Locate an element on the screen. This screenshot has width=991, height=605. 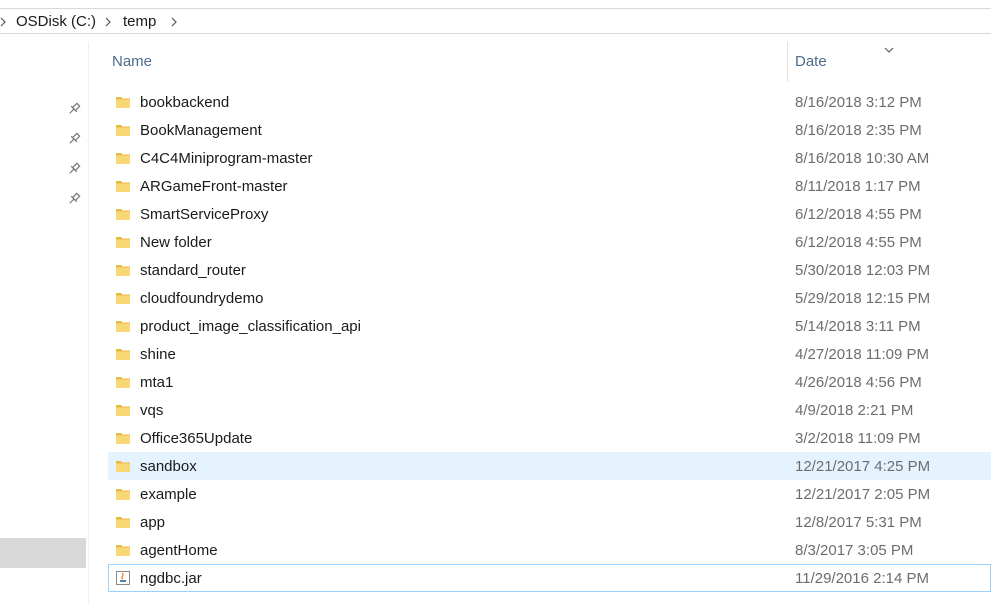
file-row: vqs 4/9/2018 2:21 PM is located at coordinates (549, 410).